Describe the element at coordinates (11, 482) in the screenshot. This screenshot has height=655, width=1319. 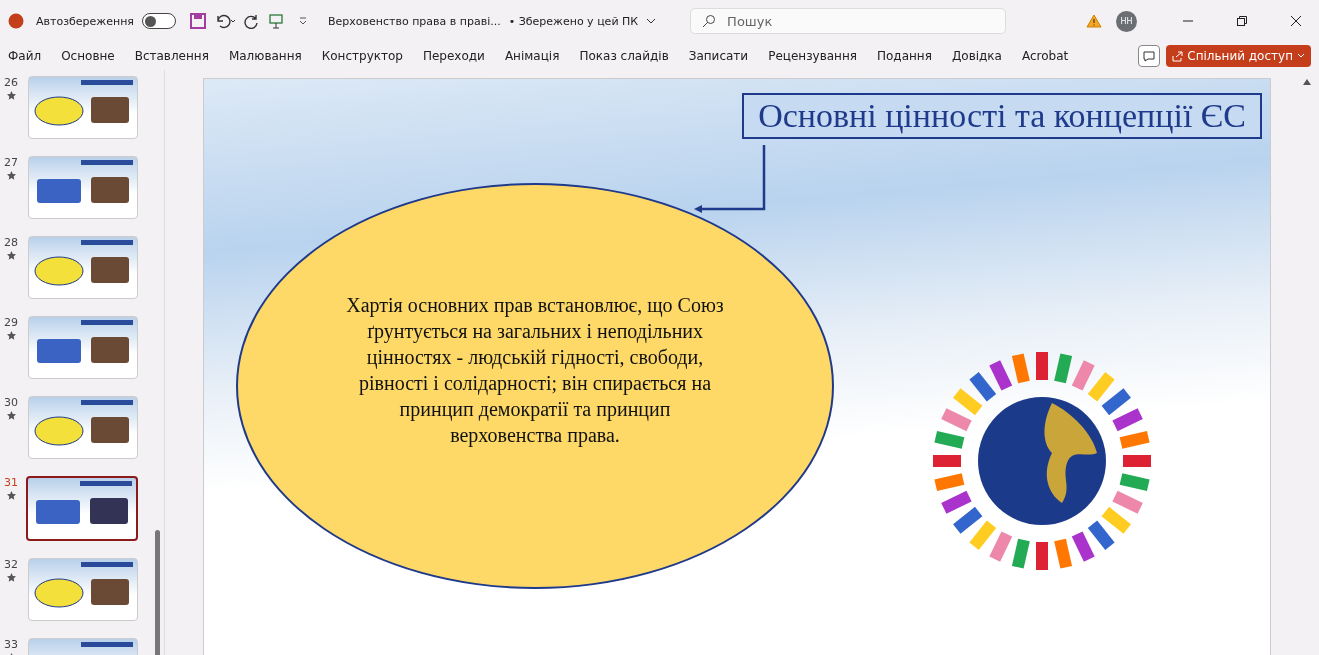
I see `slide-number: 31` at that location.